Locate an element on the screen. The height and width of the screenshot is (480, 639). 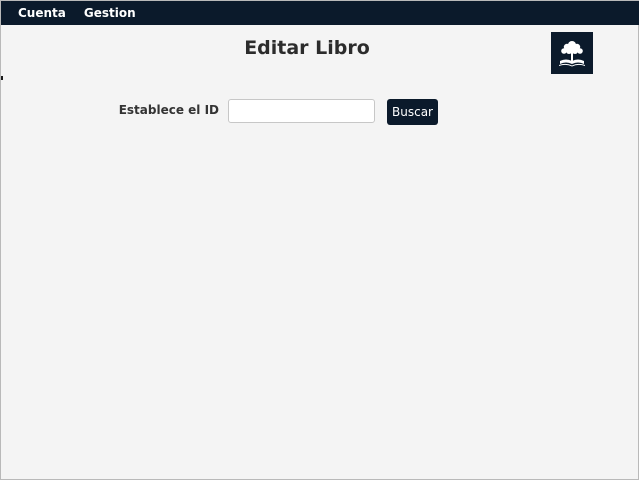
menu-item-cuenta: Cuenta is located at coordinates (33, 13).